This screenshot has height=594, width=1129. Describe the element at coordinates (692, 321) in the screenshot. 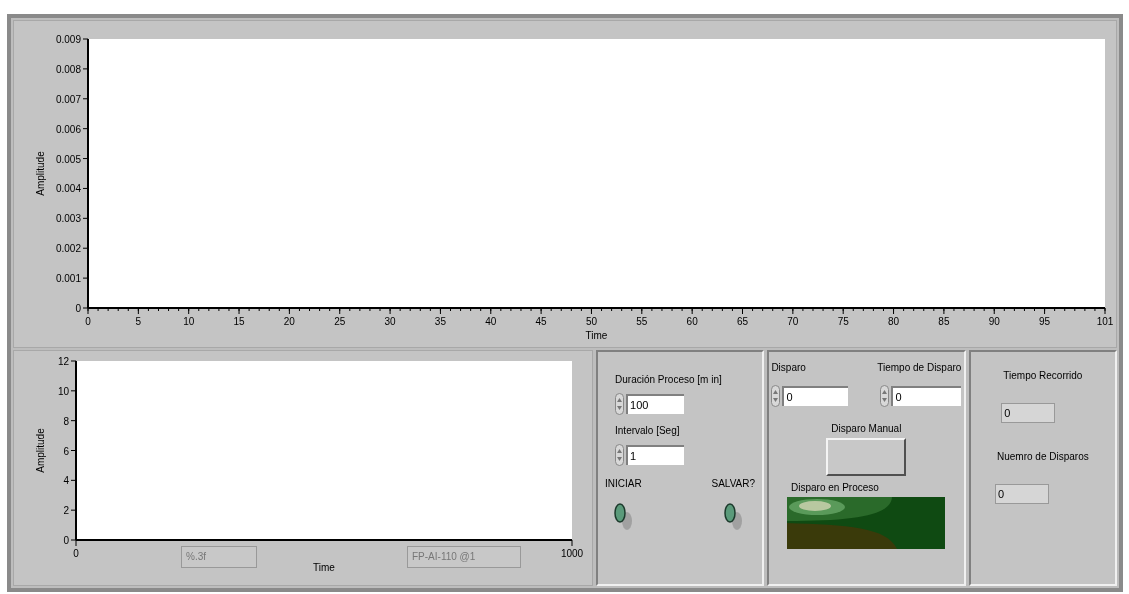

I see `x-tick-label: 60` at that location.